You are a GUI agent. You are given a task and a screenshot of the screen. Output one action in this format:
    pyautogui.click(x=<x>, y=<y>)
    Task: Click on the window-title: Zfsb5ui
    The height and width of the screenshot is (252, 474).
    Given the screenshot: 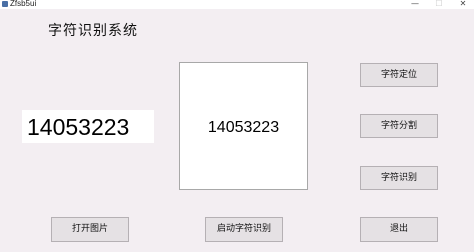 What is the action you would take?
    pyautogui.click(x=23, y=4)
    